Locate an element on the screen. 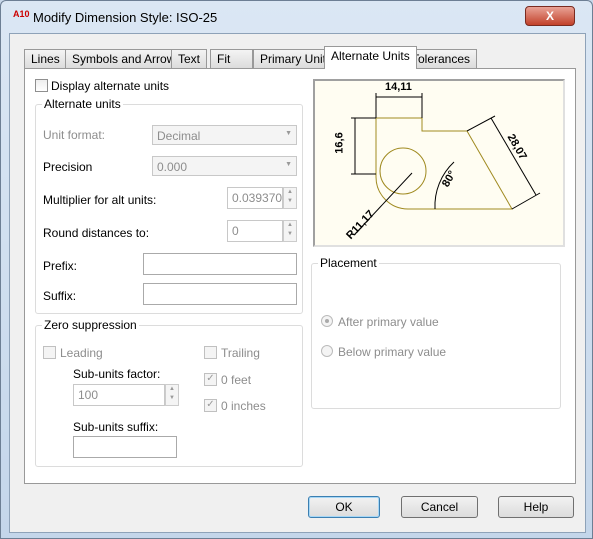  zero-inches-label: 0 inches is located at coordinates (243, 406).